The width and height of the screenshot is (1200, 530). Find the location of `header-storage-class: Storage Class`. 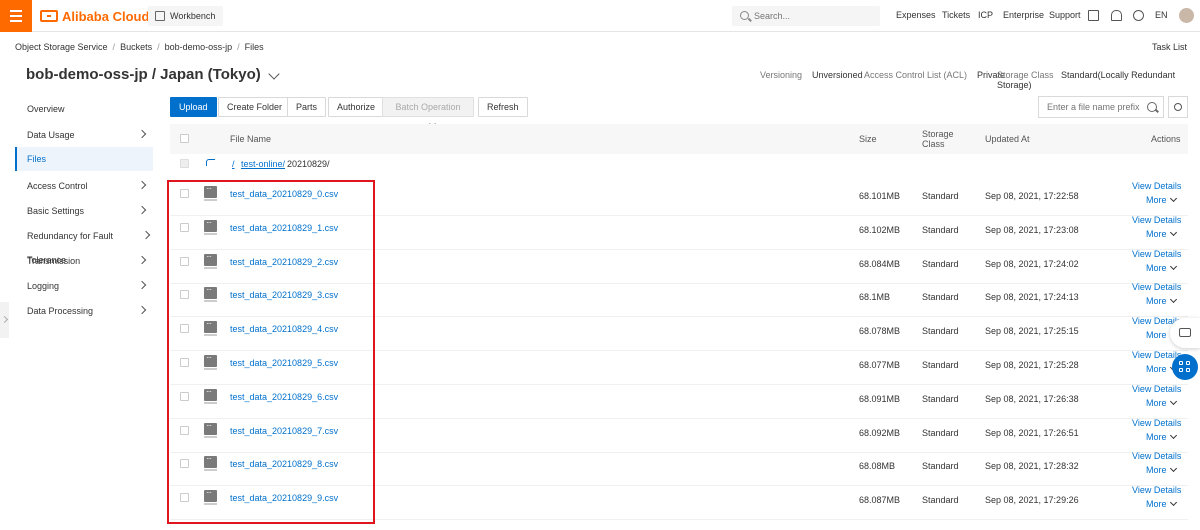

header-storage-class: Storage Class is located at coordinates (939, 139).